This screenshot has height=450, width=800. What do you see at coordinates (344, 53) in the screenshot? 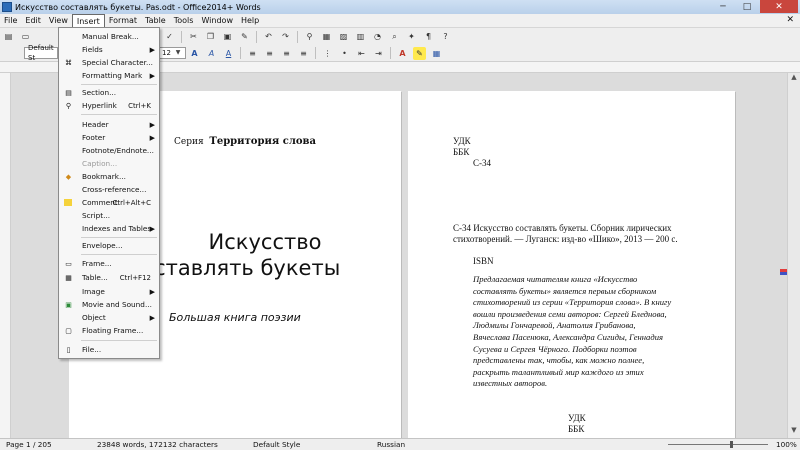
I see `bullets-icon: •` at bounding box center [344, 53].